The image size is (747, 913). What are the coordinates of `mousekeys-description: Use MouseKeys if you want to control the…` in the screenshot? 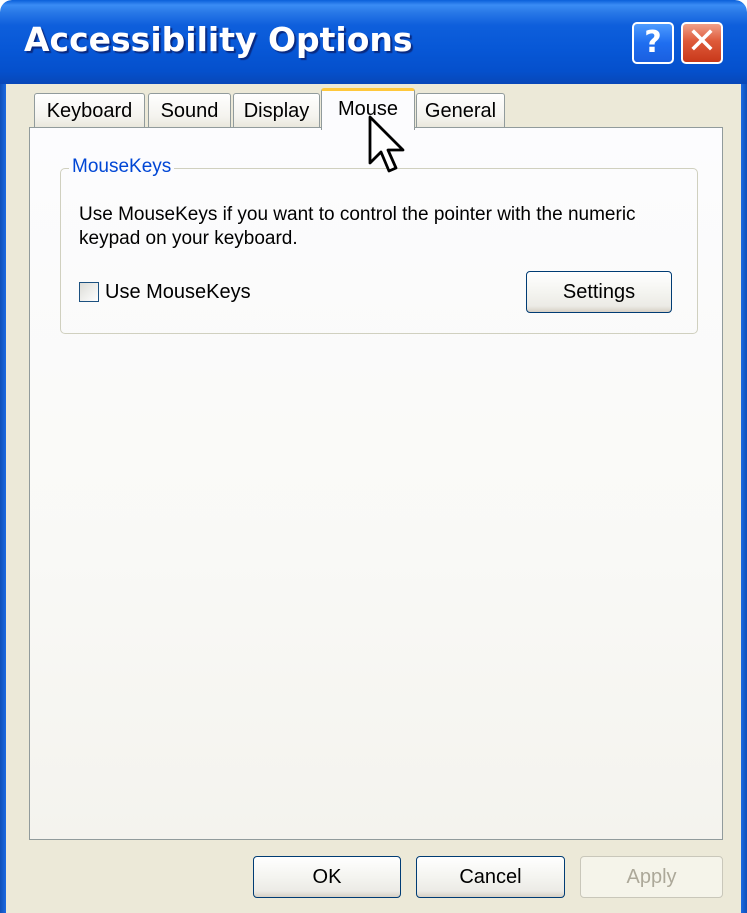 It's located at (357, 226).